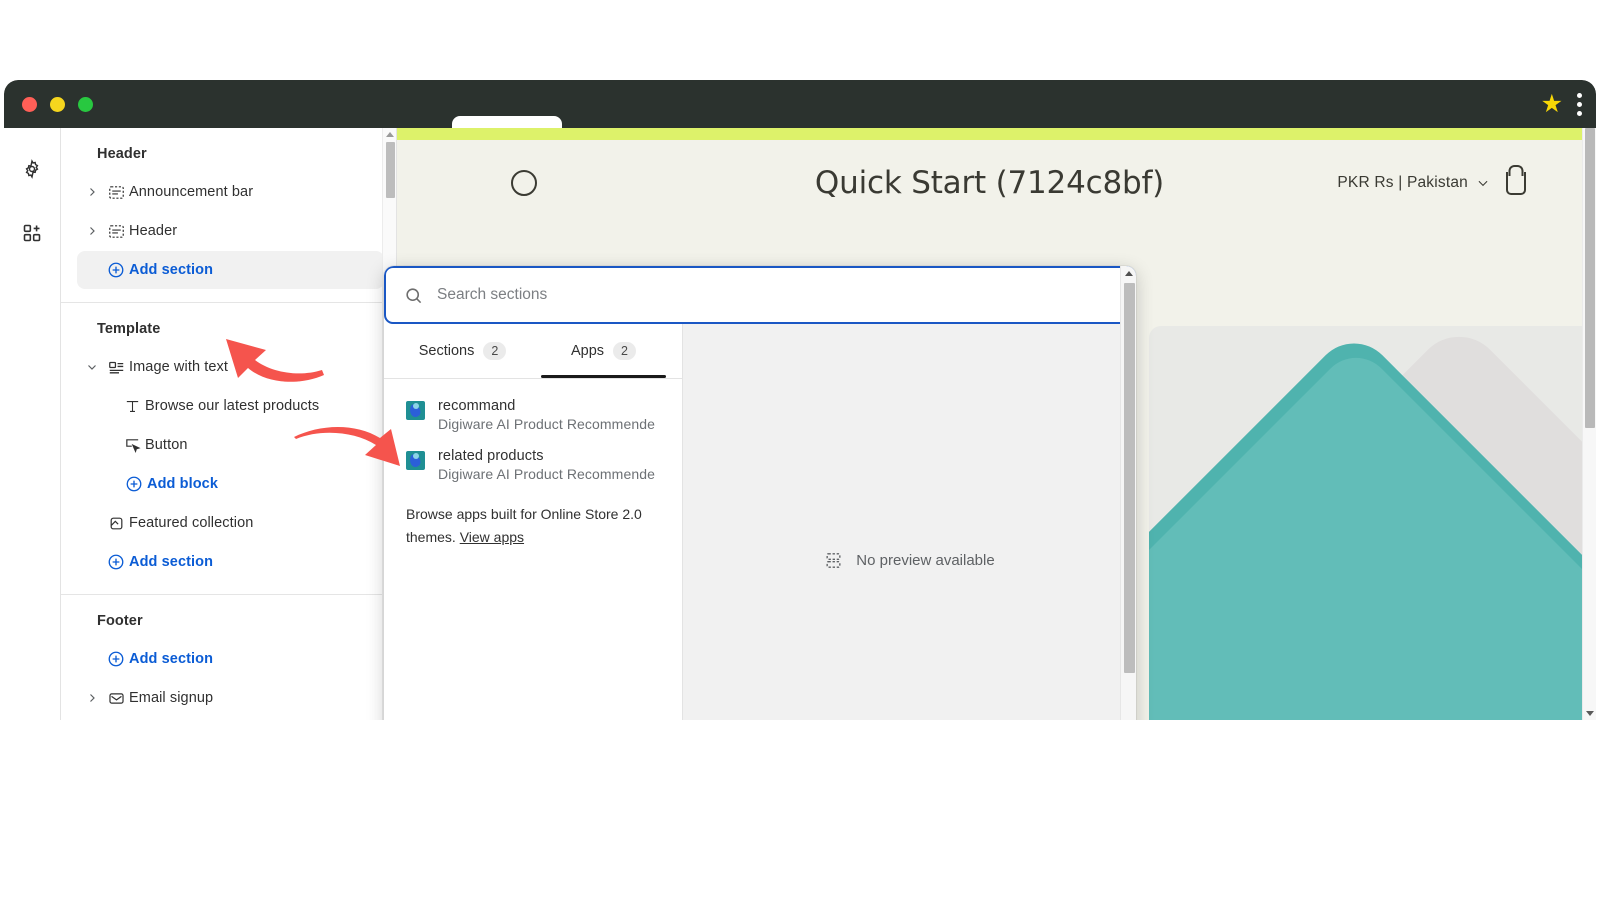 This screenshot has height=900, width=1600. Describe the element at coordinates (182, 484) in the screenshot. I see `add-block-label: Add block` at that location.